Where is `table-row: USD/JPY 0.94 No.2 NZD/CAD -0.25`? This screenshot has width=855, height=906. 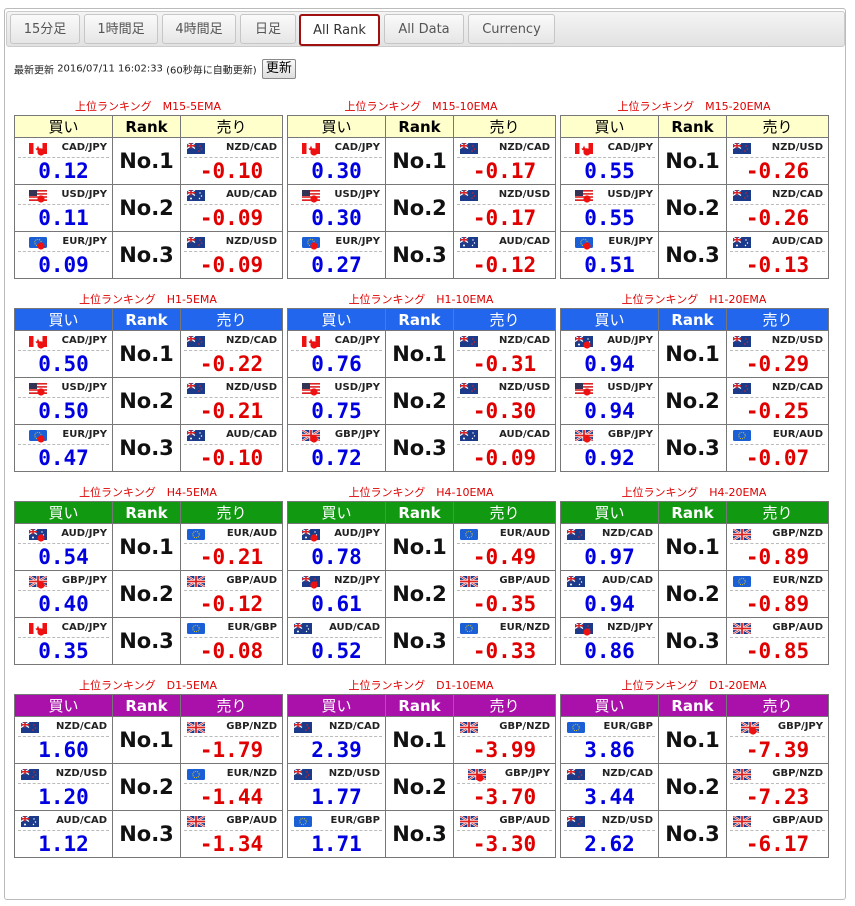
table-row: USD/JPY 0.94 No.2 NZD/CAD -0.25 is located at coordinates (694, 401).